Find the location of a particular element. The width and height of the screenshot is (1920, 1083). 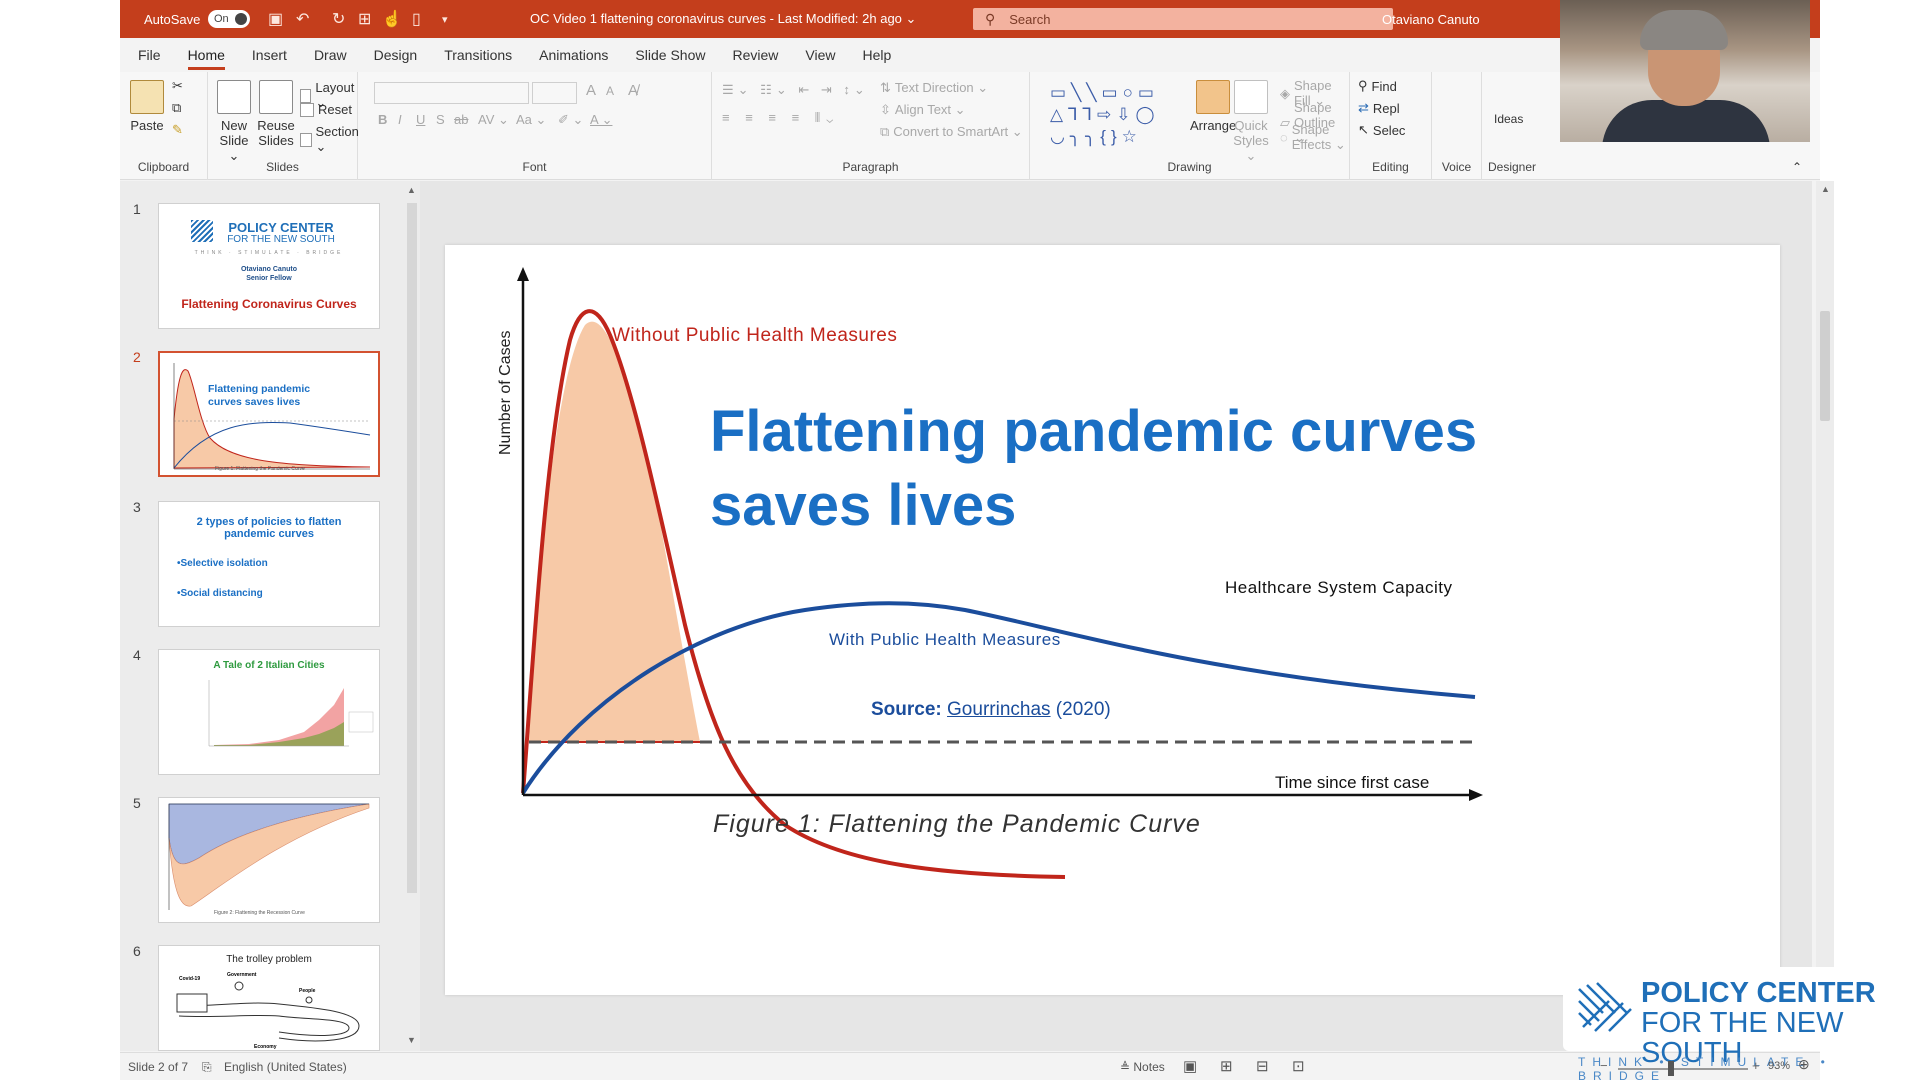

thumb-number: 3 is located at coordinates (137, 507).